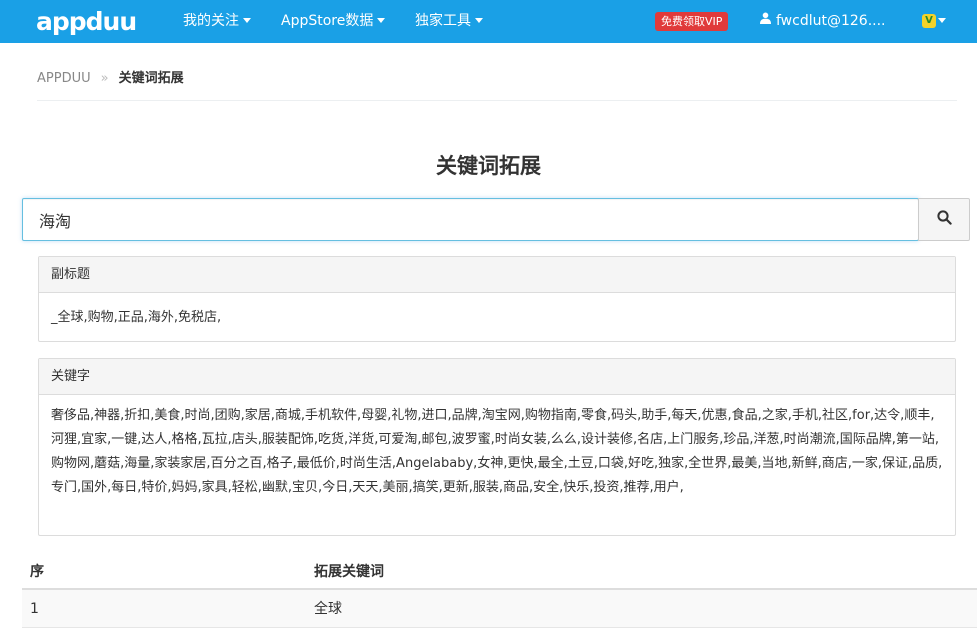 This screenshot has height=641, width=977. I want to click on nav-menu-appstore-data: AppStore数据, so click(333, 21).